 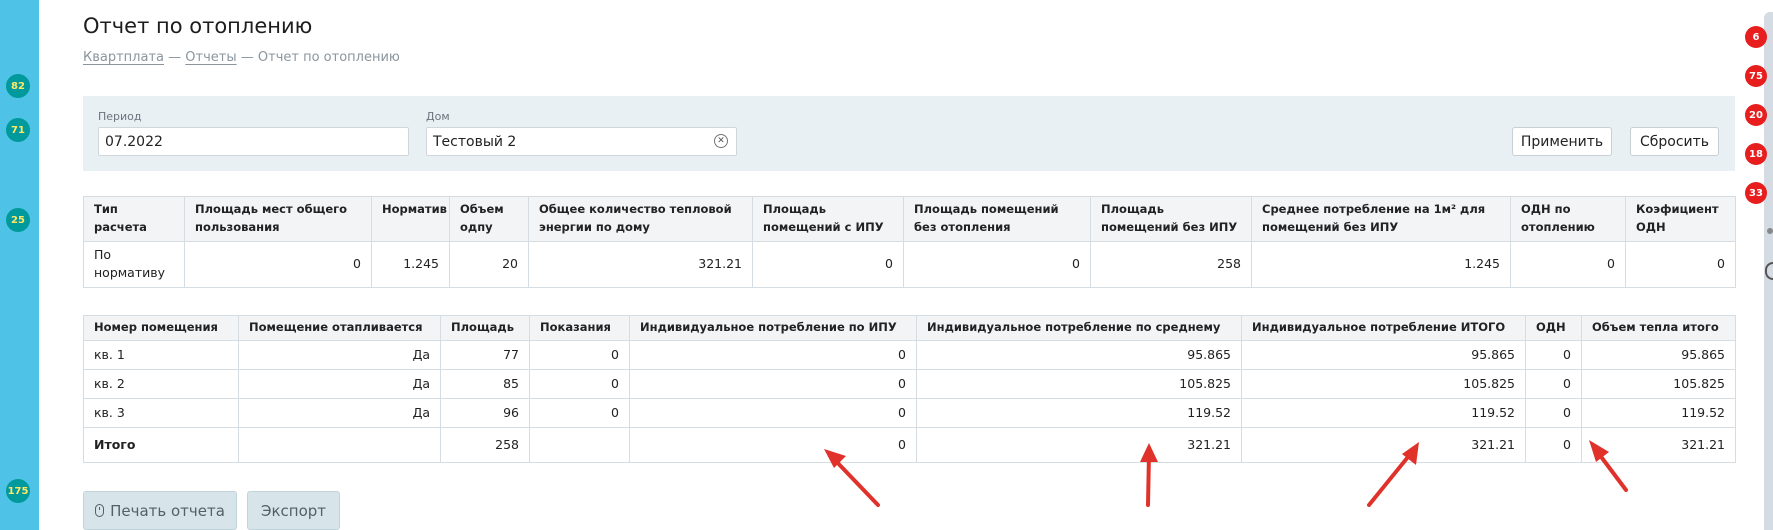 I want to click on house-label: Дом, so click(x=438, y=116).